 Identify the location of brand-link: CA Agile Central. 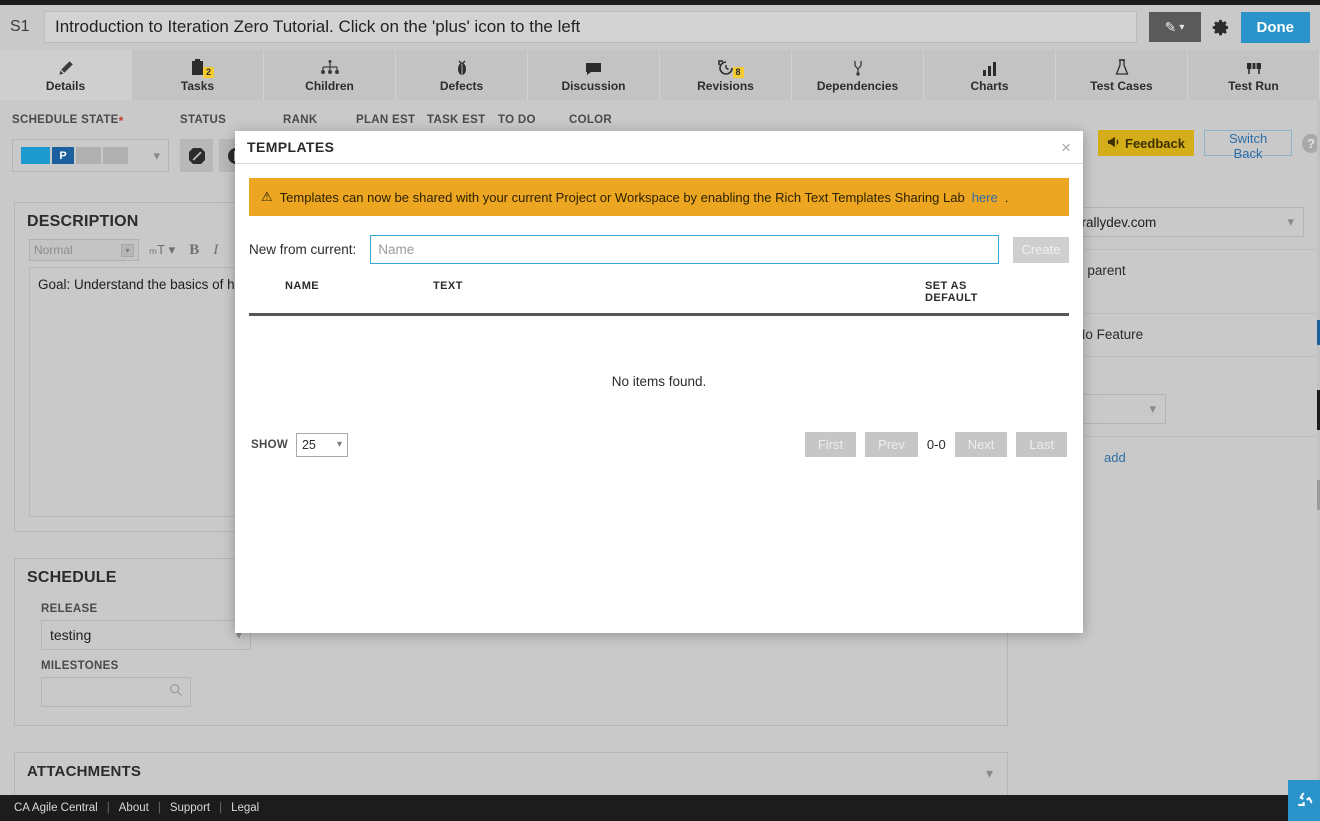
(56, 808).